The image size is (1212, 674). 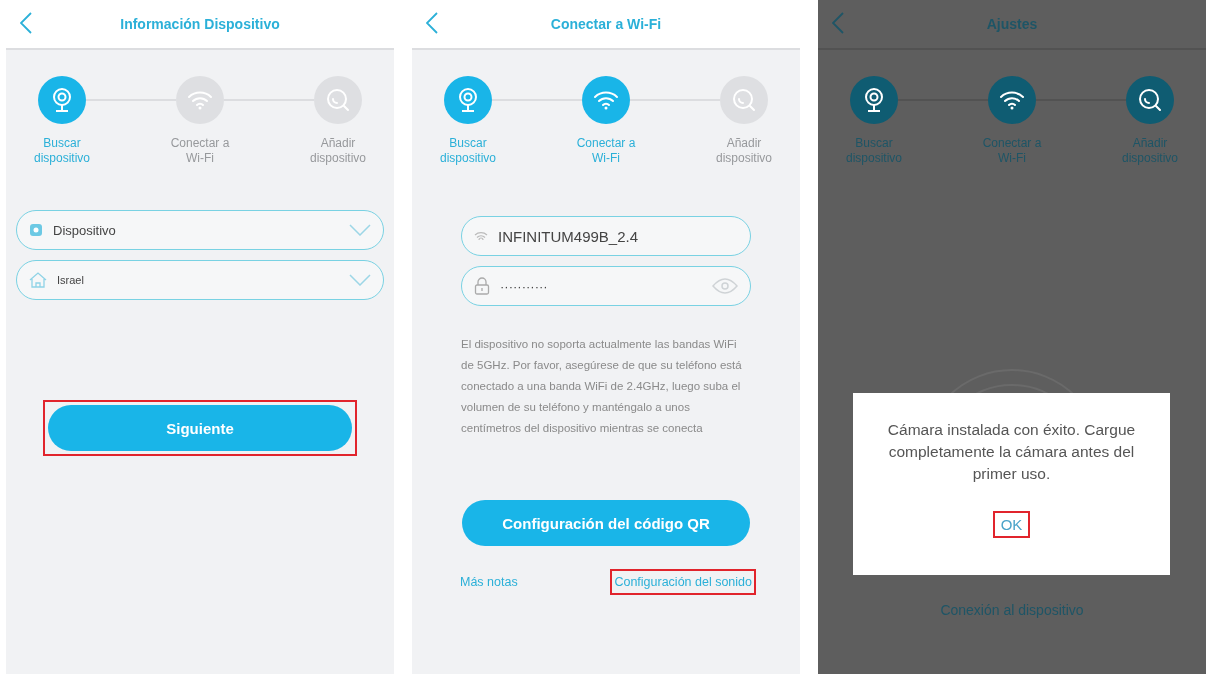 I want to click on dropdown-field: Dispositivo, so click(x=200, y=230).